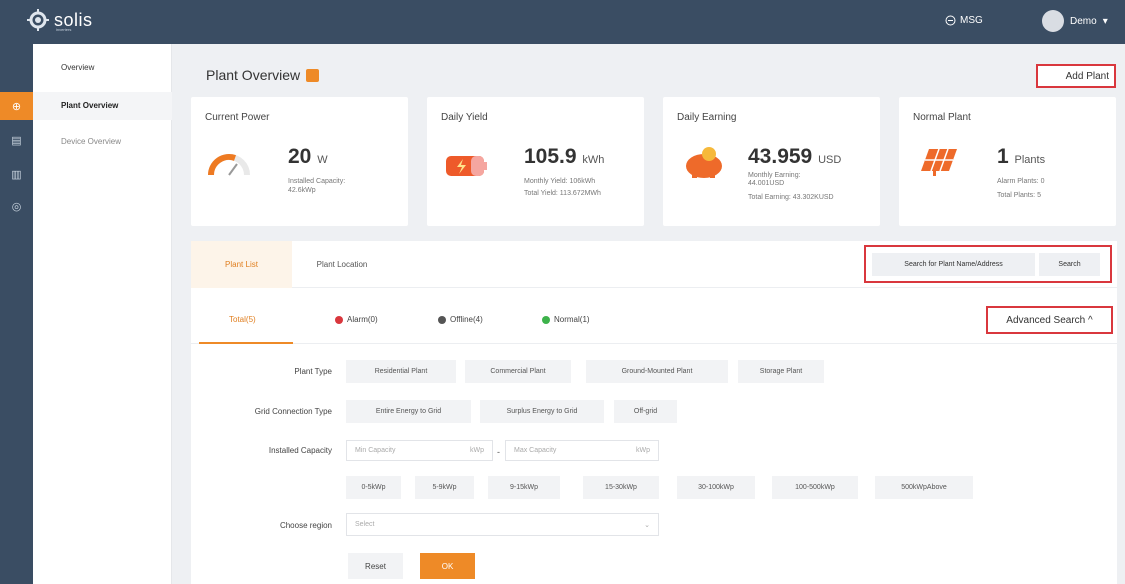 The height and width of the screenshot is (584, 1125). Describe the element at coordinates (375, 450) in the screenshot. I see `min-capacity-placeholder: Min Capacity` at that location.